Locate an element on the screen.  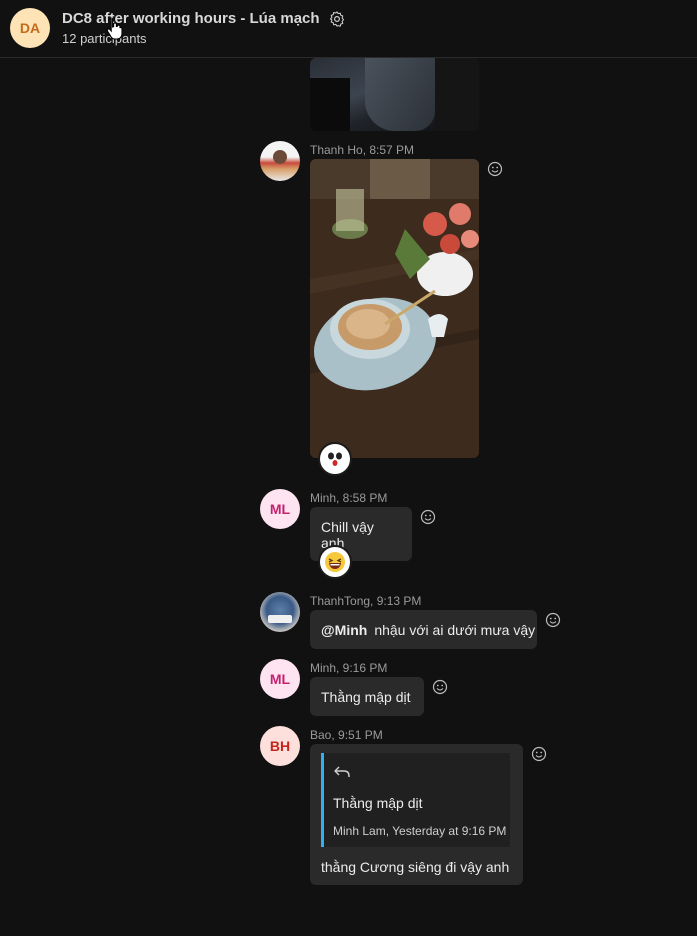
message-bubble: @Minh nhậu với ai dưới mưa vậy is located at coordinates (423, 629).